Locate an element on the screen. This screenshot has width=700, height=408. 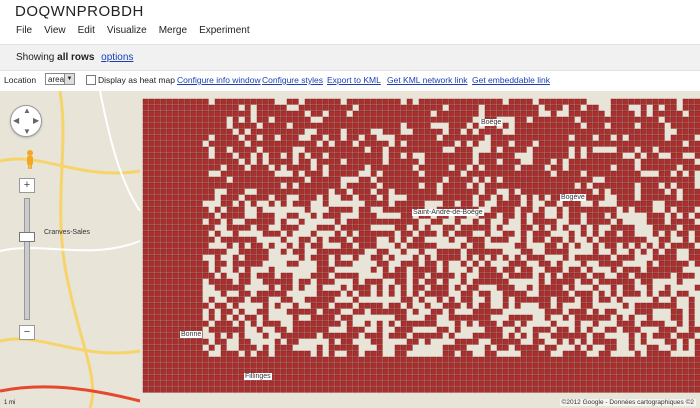
configure-info-window-link: Configure info window is located at coordinates (219, 80).